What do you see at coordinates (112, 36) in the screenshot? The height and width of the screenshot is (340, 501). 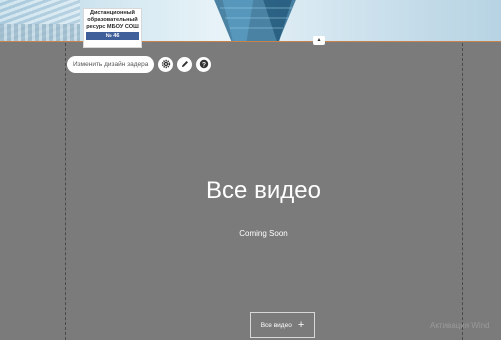 I see `logo-number: № 46` at bounding box center [112, 36].